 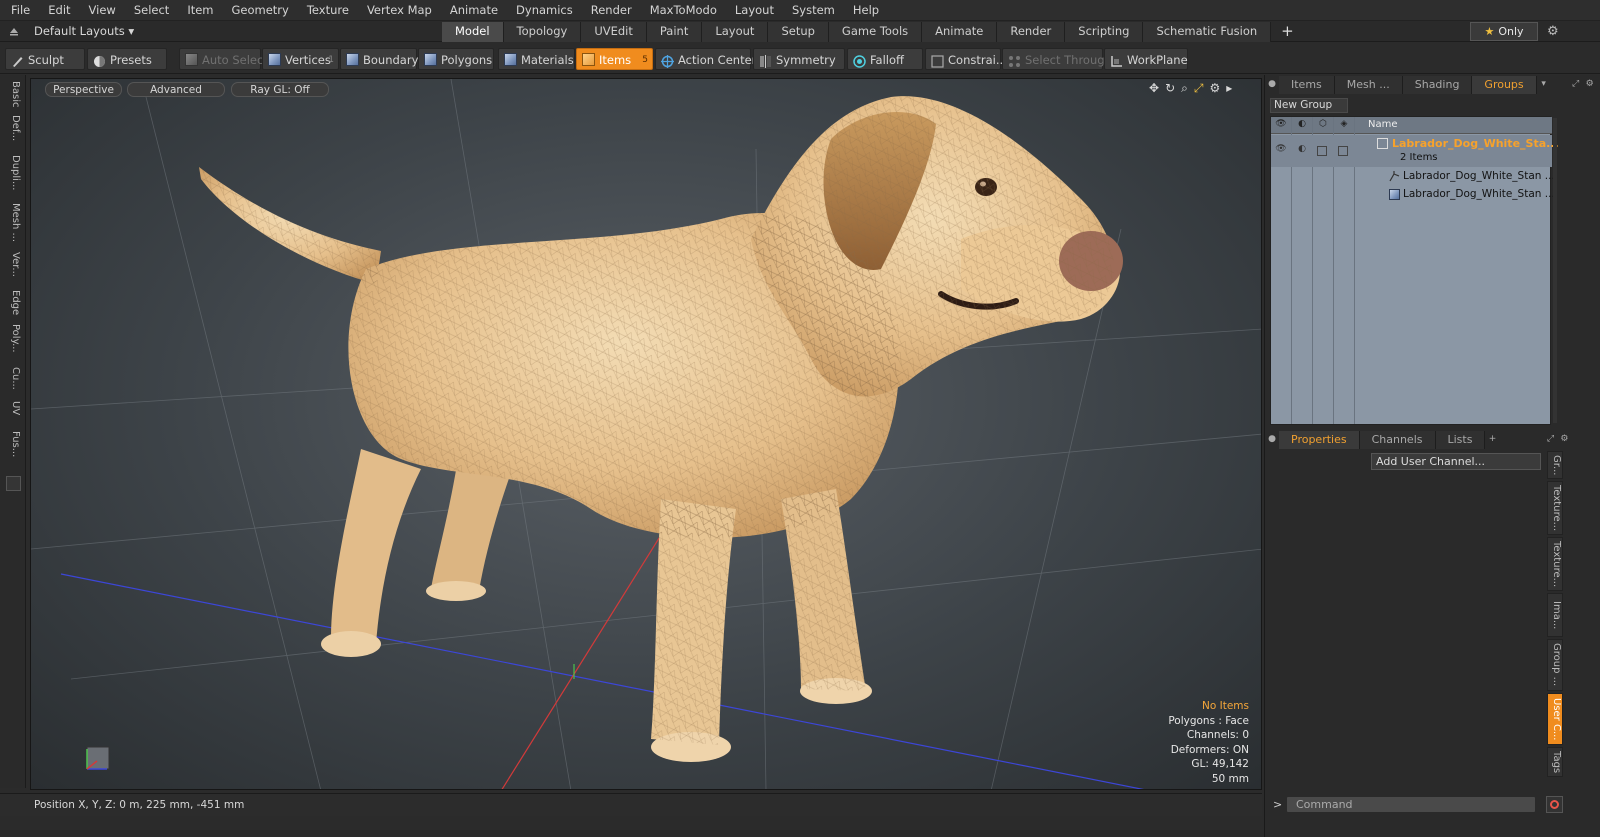 What do you see at coordinates (875, 32) in the screenshot?
I see `tab-game-tools: Game Tools` at bounding box center [875, 32].